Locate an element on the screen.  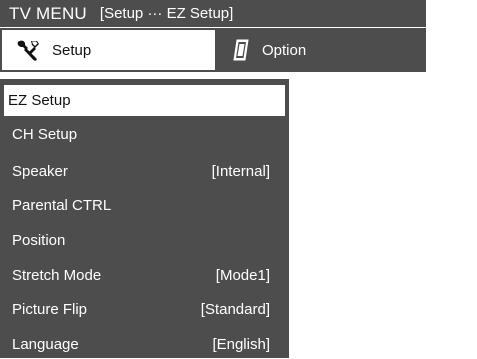
menu-item-speaker: Speaker [Internal] is located at coordinates (144, 171).